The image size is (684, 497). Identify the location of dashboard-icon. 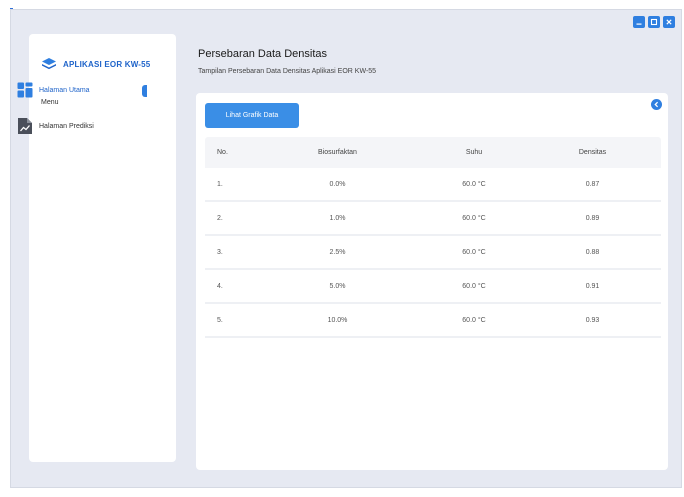
(25, 90).